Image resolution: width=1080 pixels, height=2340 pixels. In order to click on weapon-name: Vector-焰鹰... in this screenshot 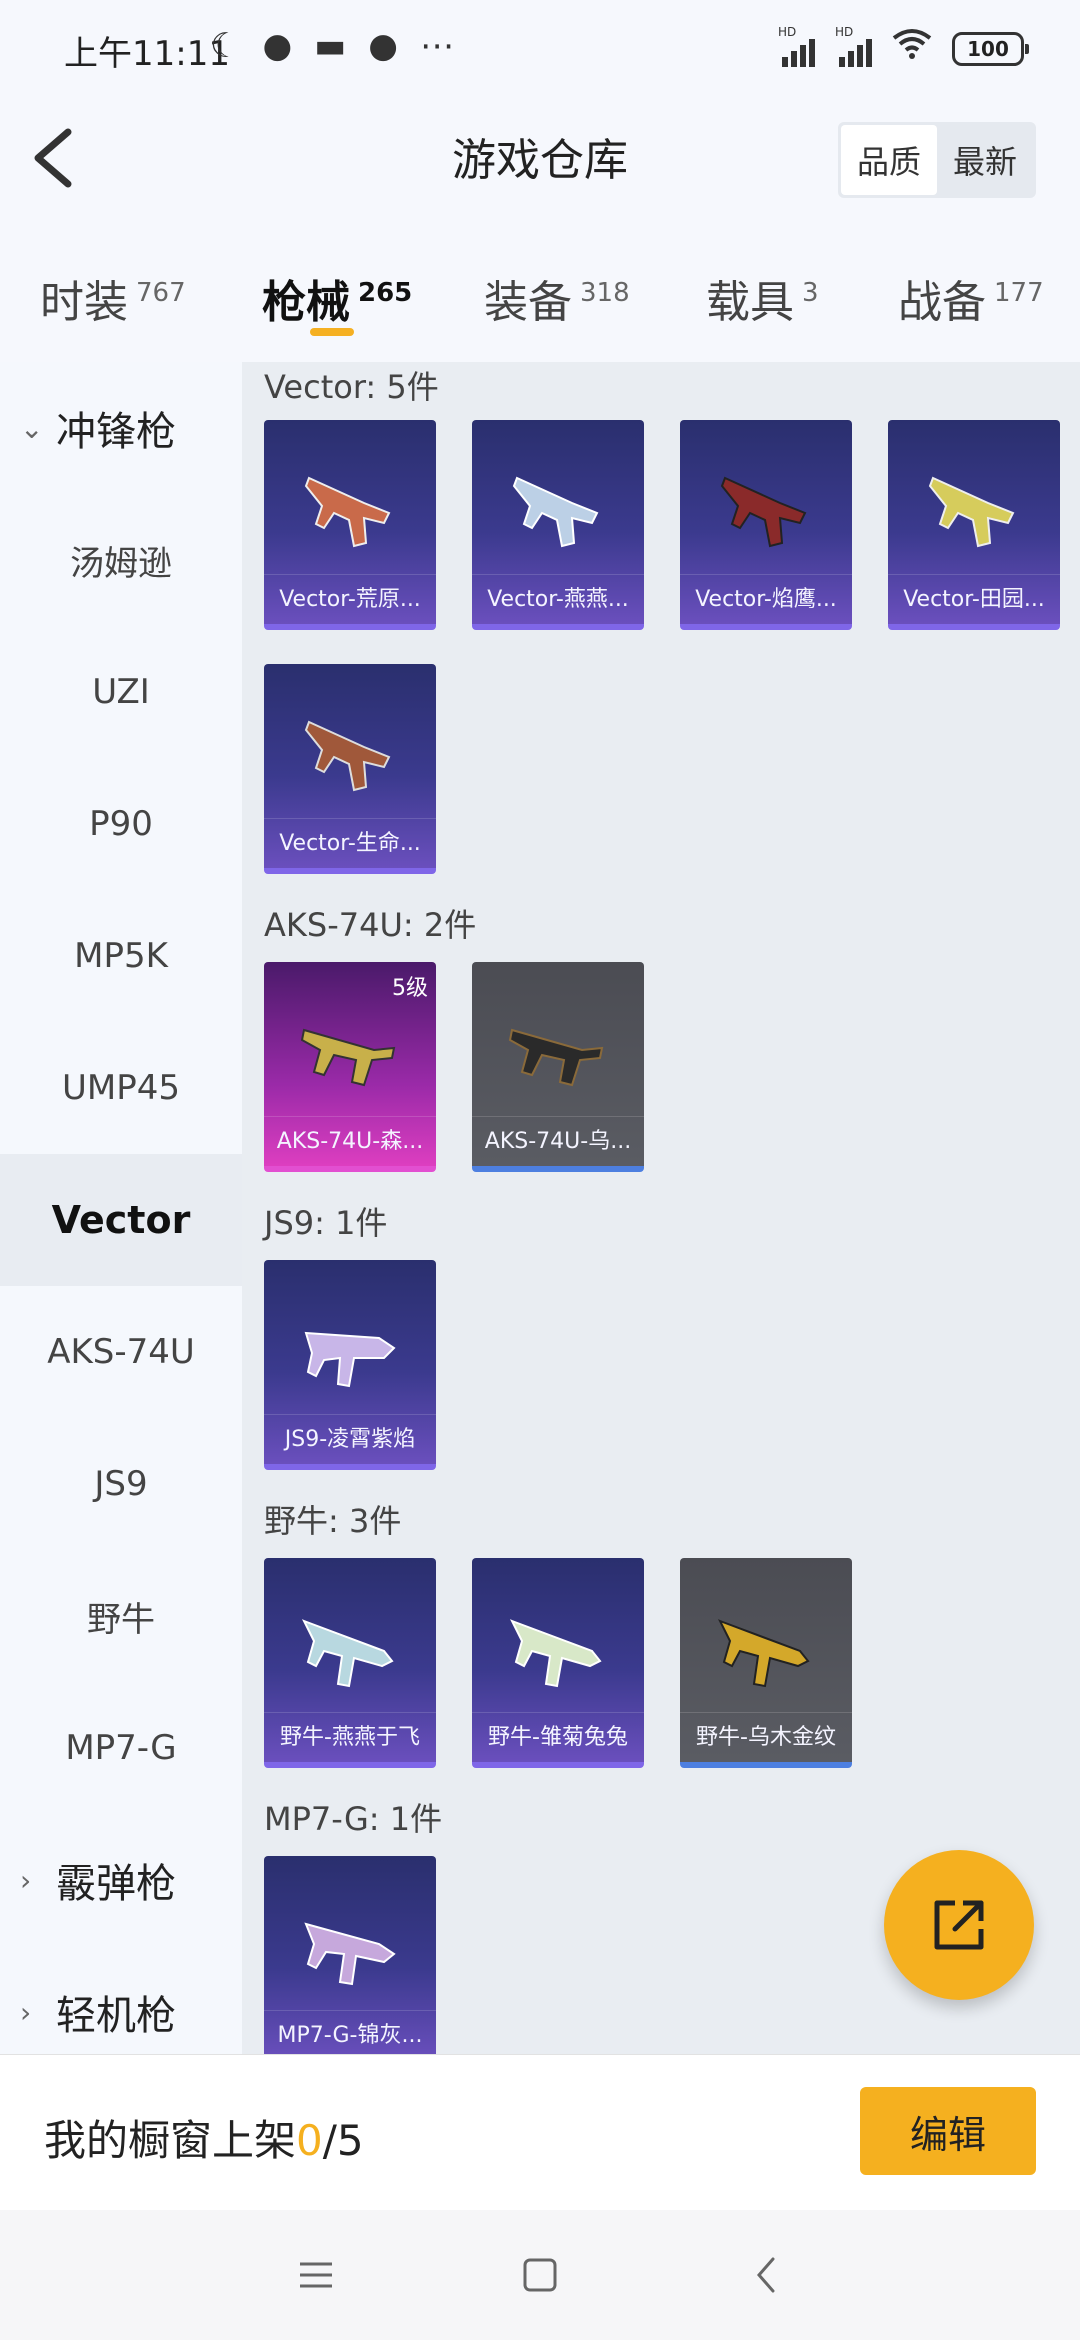, I will do `click(766, 599)`.